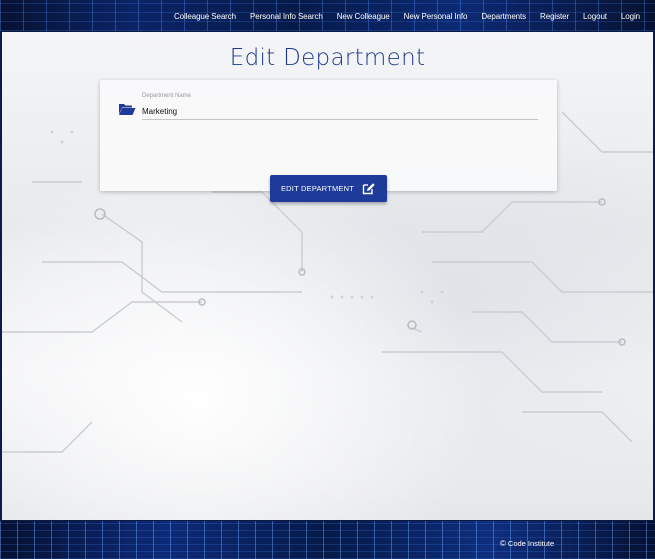 Image resolution: width=655 pixels, height=559 pixels. Describe the element at coordinates (286, 16) in the screenshot. I see `nav-link-personal-info-search: Personal Info Search` at that location.